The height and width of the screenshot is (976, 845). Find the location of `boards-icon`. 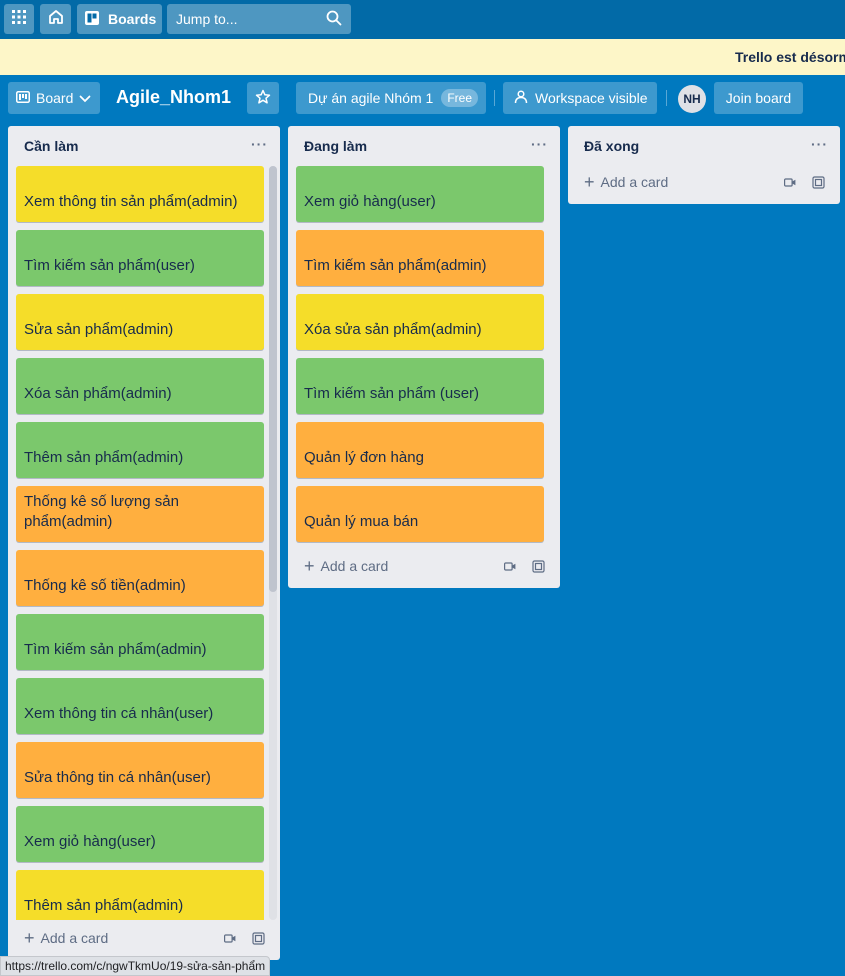

boards-icon is located at coordinates (92, 19).